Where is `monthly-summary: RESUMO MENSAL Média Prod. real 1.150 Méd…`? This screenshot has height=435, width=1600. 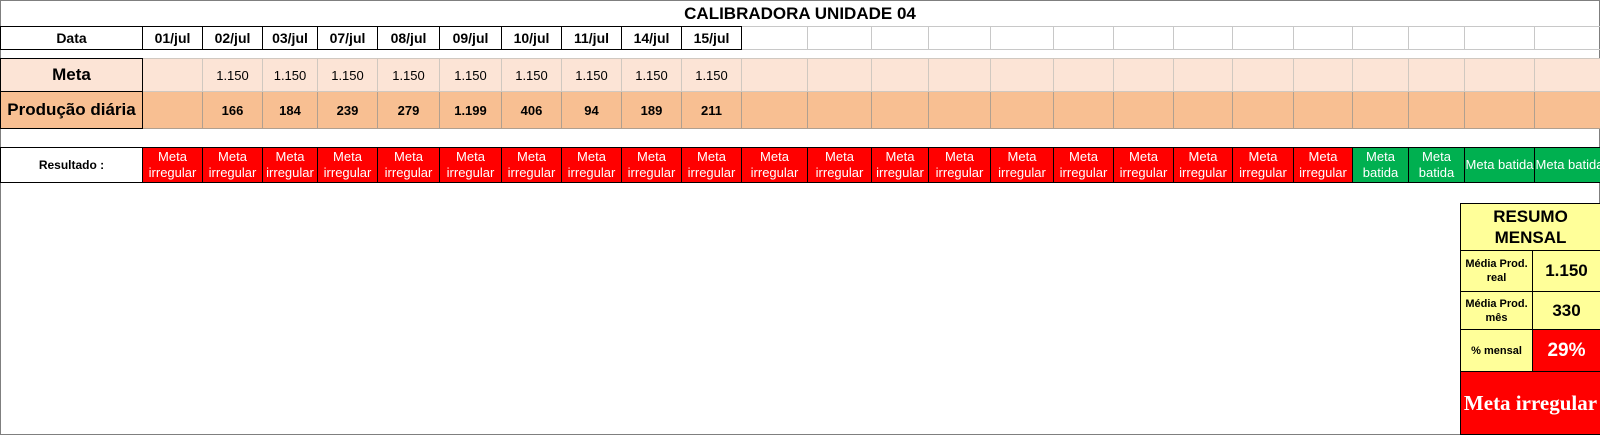 monthly-summary: RESUMO MENSAL Média Prod. real 1.150 Méd… is located at coordinates (1530, 319).